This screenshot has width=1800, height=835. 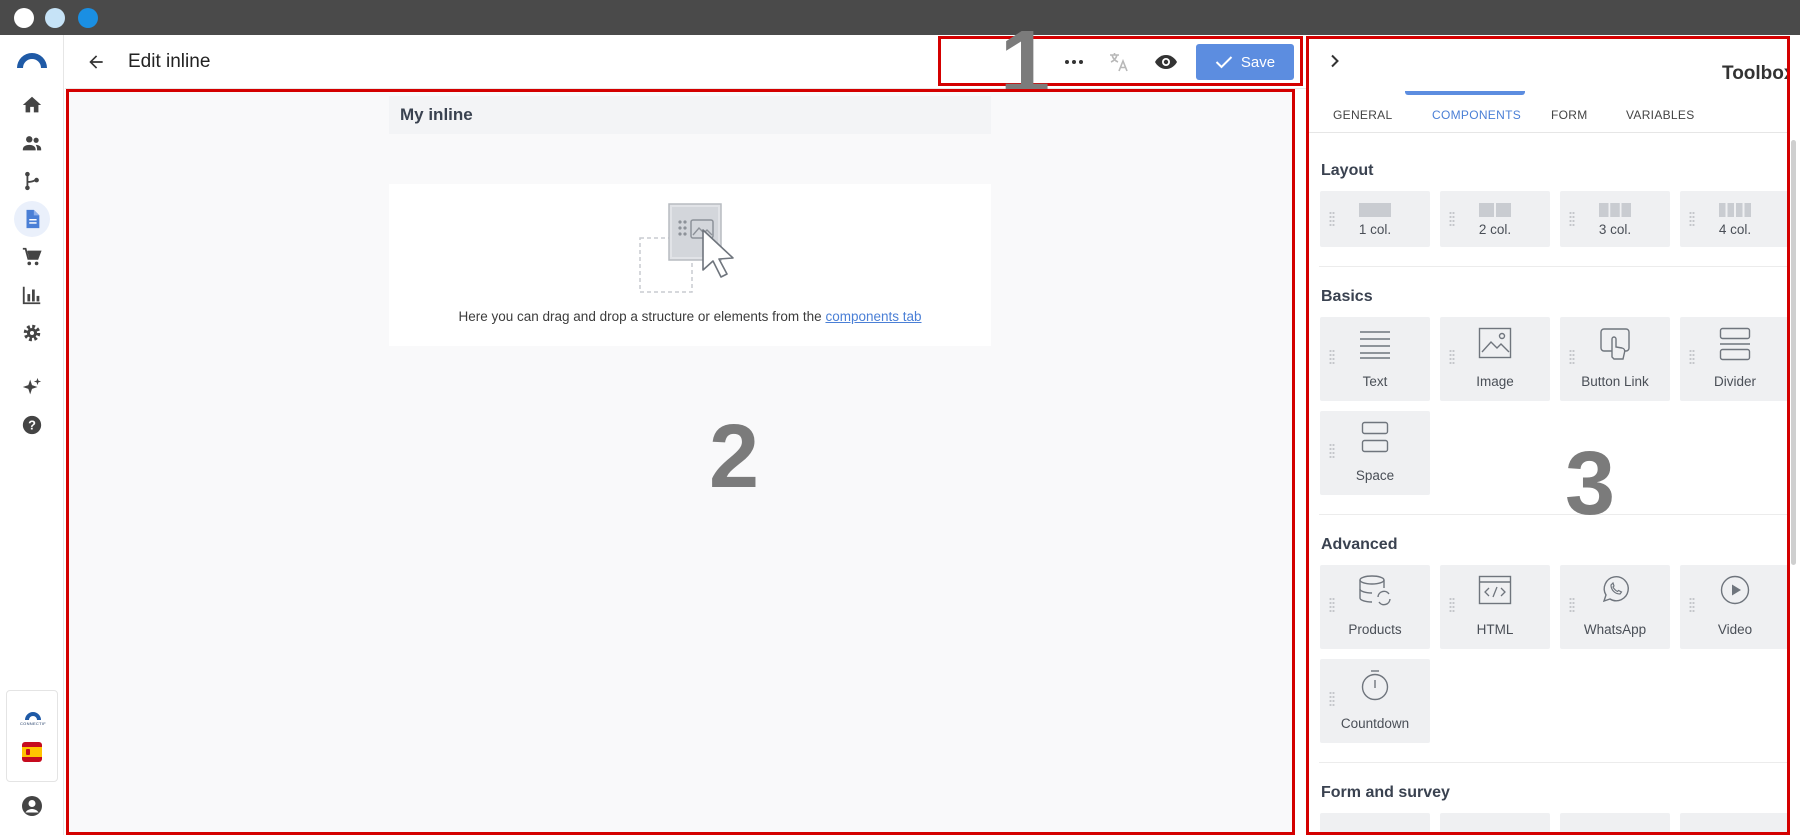 I want to click on preview-button, so click(x=1166, y=62).